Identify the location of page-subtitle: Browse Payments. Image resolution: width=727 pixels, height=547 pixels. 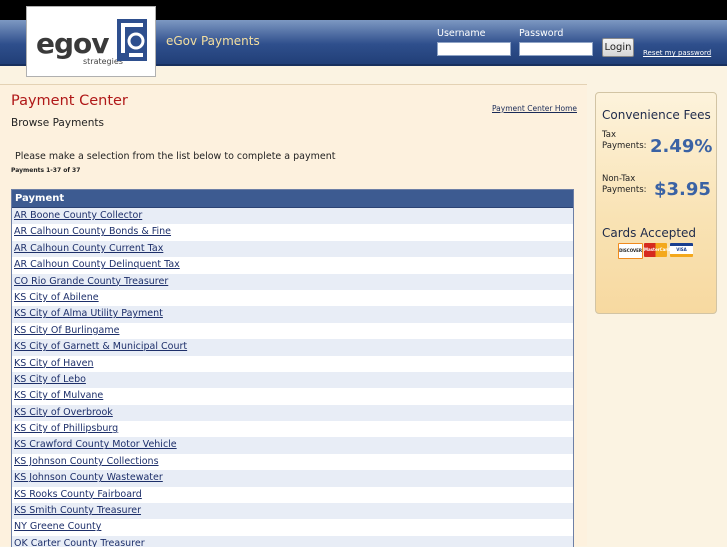
(58, 123).